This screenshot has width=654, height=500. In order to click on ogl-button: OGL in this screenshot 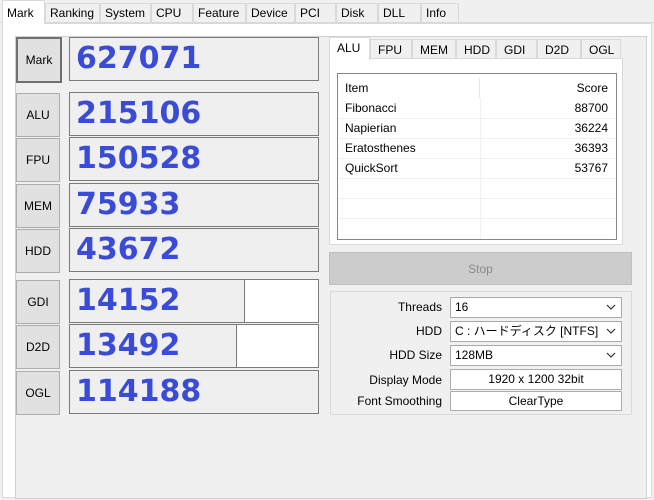, I will do `click(38, 393)`.